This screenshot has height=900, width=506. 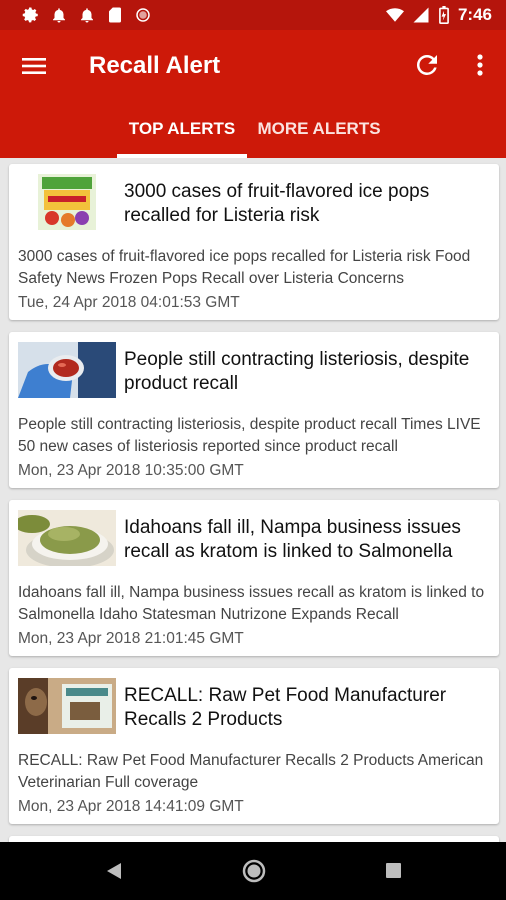 What do you see at coordinates (129, 302) in the screenshot?
I see `alert-date: Tue, 24 Apr 2018 04:01:53 GMT` at bounding box center [129, 302].